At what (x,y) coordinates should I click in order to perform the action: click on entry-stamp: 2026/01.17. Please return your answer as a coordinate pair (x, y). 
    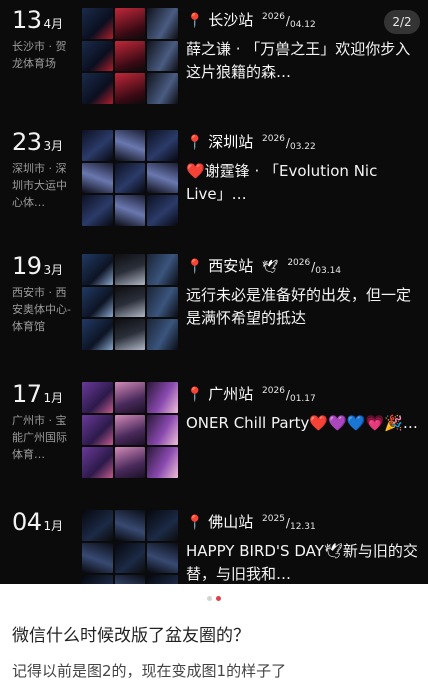
    Looking at the image, I should click on (289, 395).